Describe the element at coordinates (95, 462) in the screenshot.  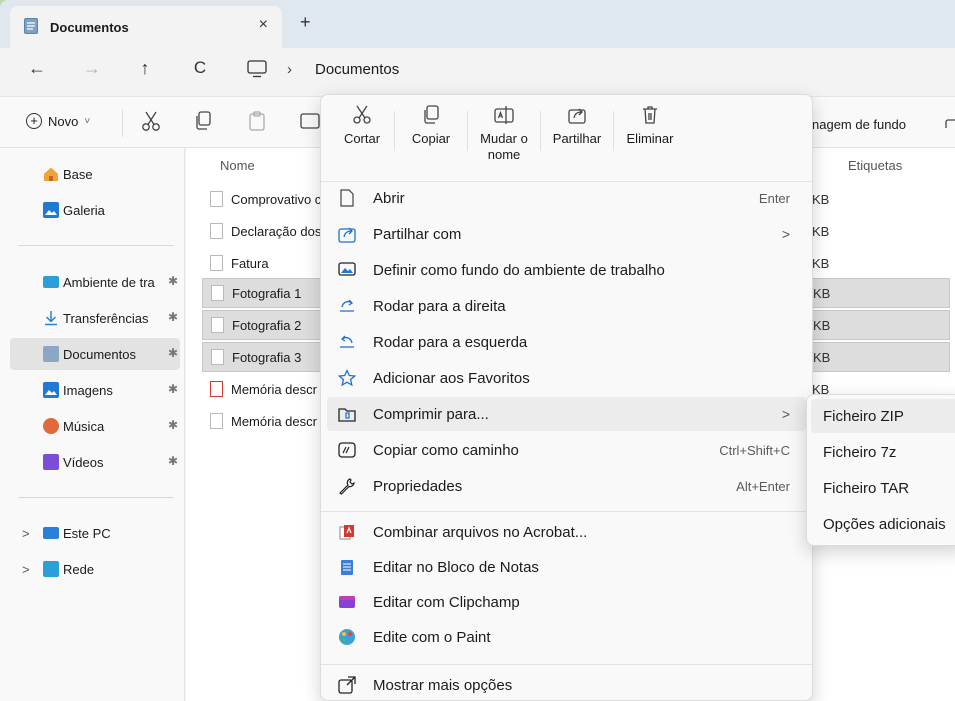
I see `sidebar-item-videos: Vídeos ✱` at that location.